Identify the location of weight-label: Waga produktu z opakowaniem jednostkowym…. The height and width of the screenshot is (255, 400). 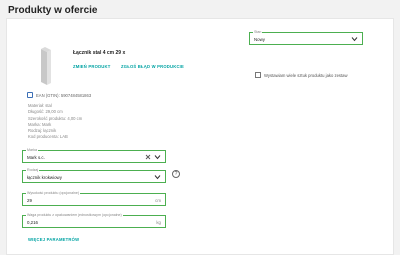
(74, 215).